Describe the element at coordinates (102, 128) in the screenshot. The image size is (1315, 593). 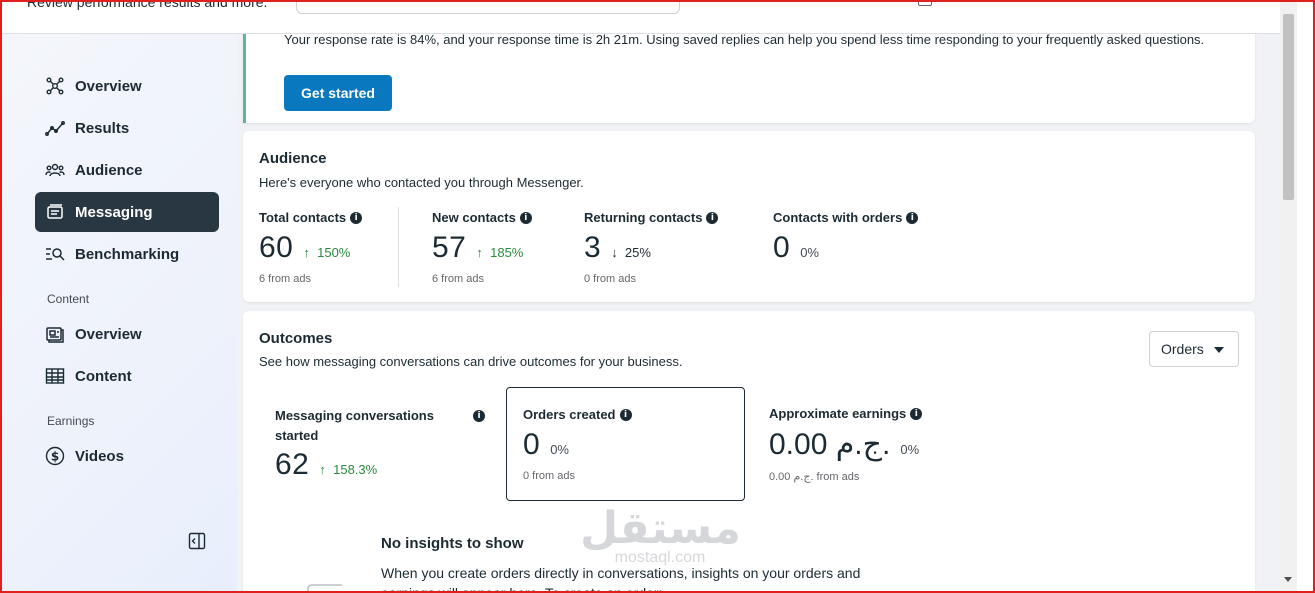
I see `sidebar-item-label: Results` at that location.